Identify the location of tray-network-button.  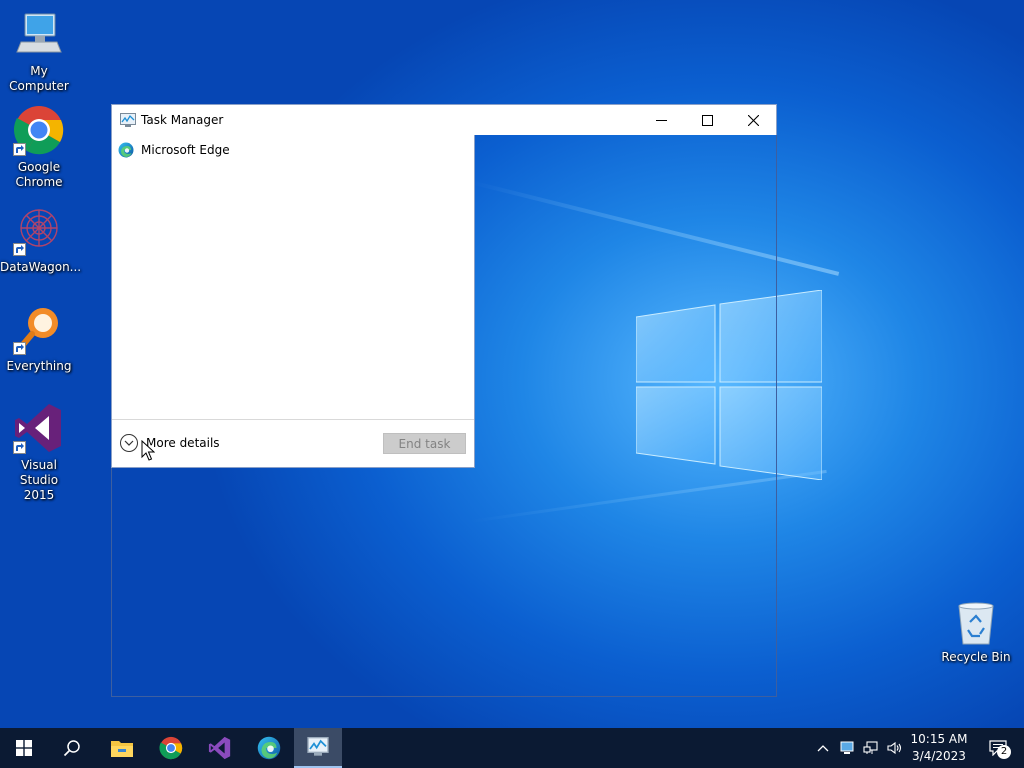
(871, 748).